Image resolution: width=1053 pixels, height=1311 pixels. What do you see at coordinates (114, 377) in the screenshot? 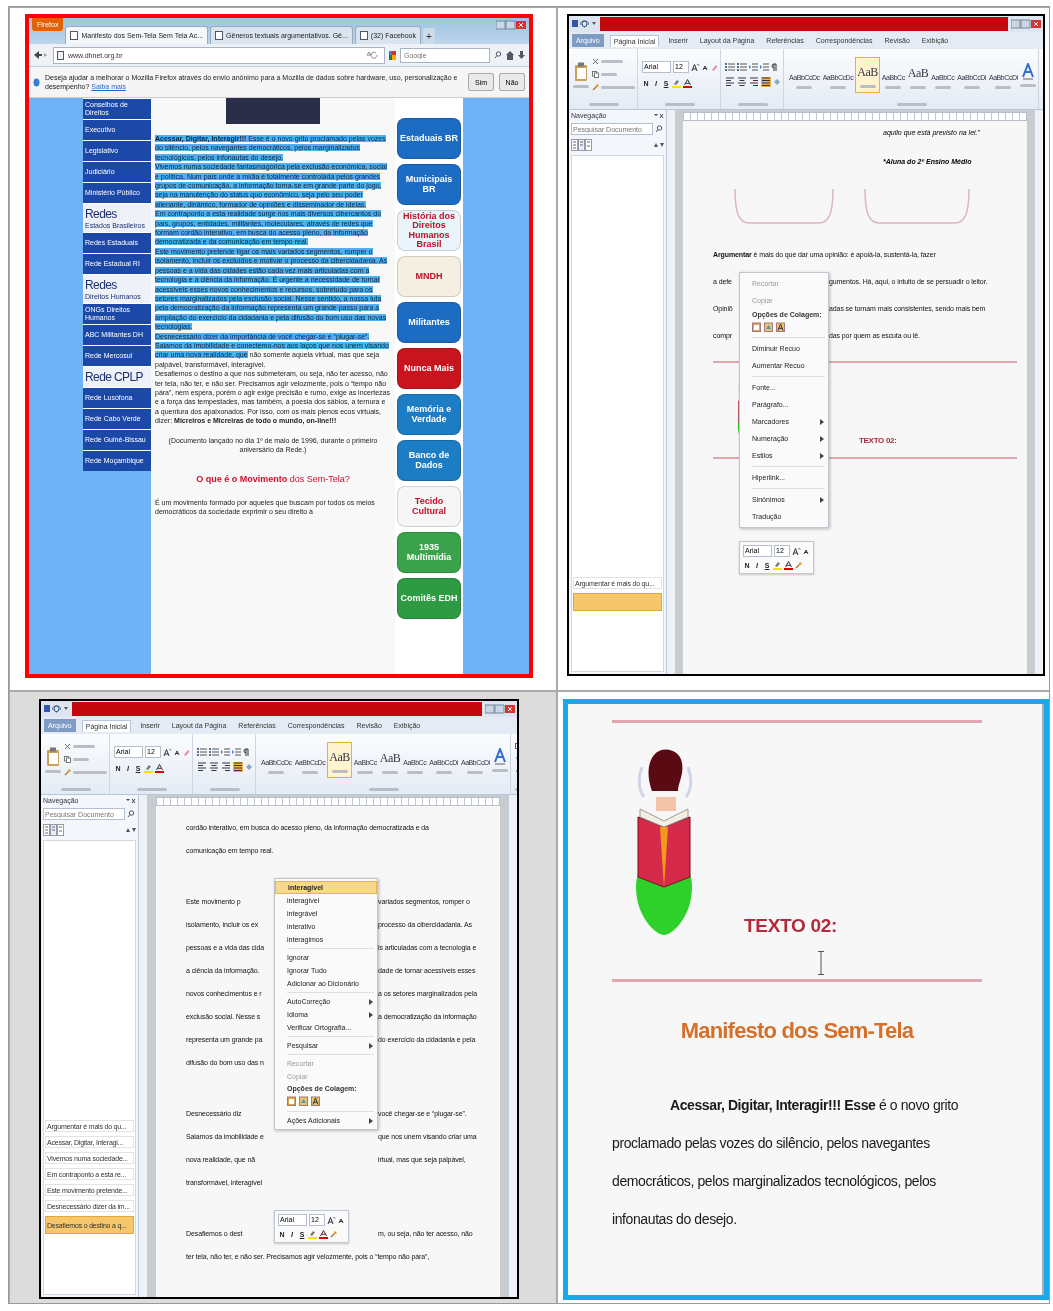
I see `sidebar-heading: Rede CPLP` at bounding box center [114, 377].